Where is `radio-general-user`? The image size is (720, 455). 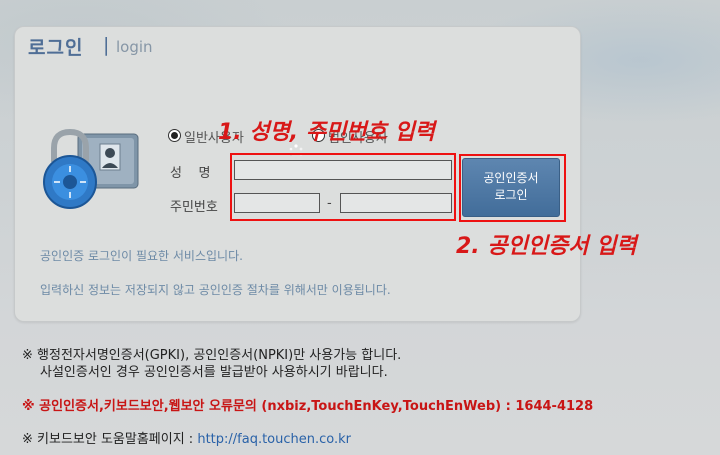
radio-general-user is located at coordinates (174, 135).